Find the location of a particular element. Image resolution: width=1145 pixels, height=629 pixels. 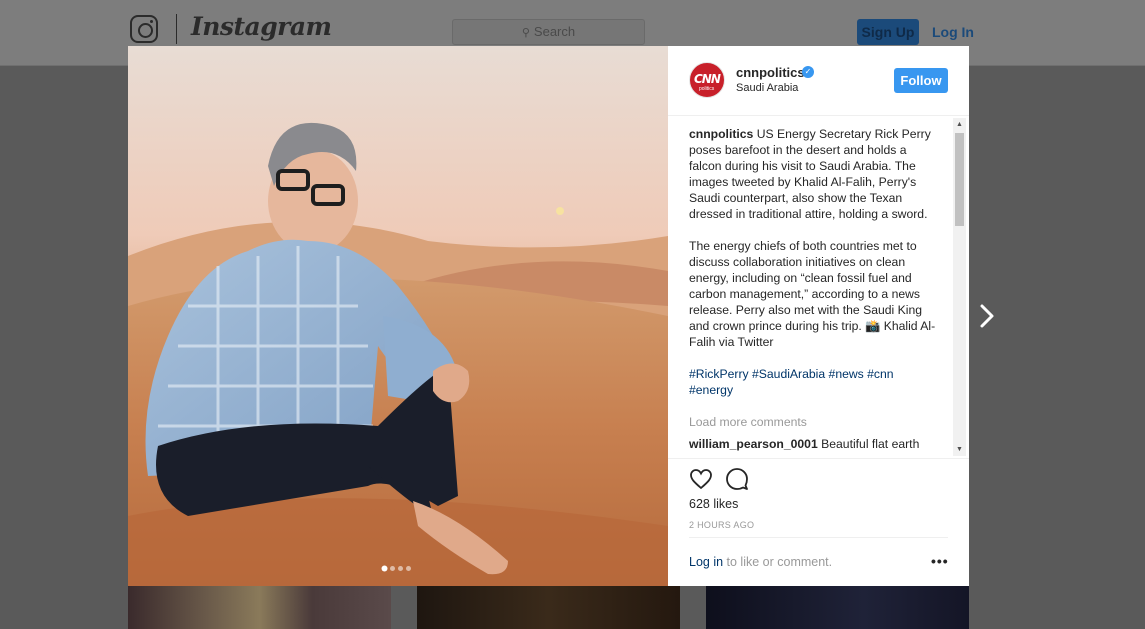

username-link: cnnpolitics is located at coordinates (770, 72).